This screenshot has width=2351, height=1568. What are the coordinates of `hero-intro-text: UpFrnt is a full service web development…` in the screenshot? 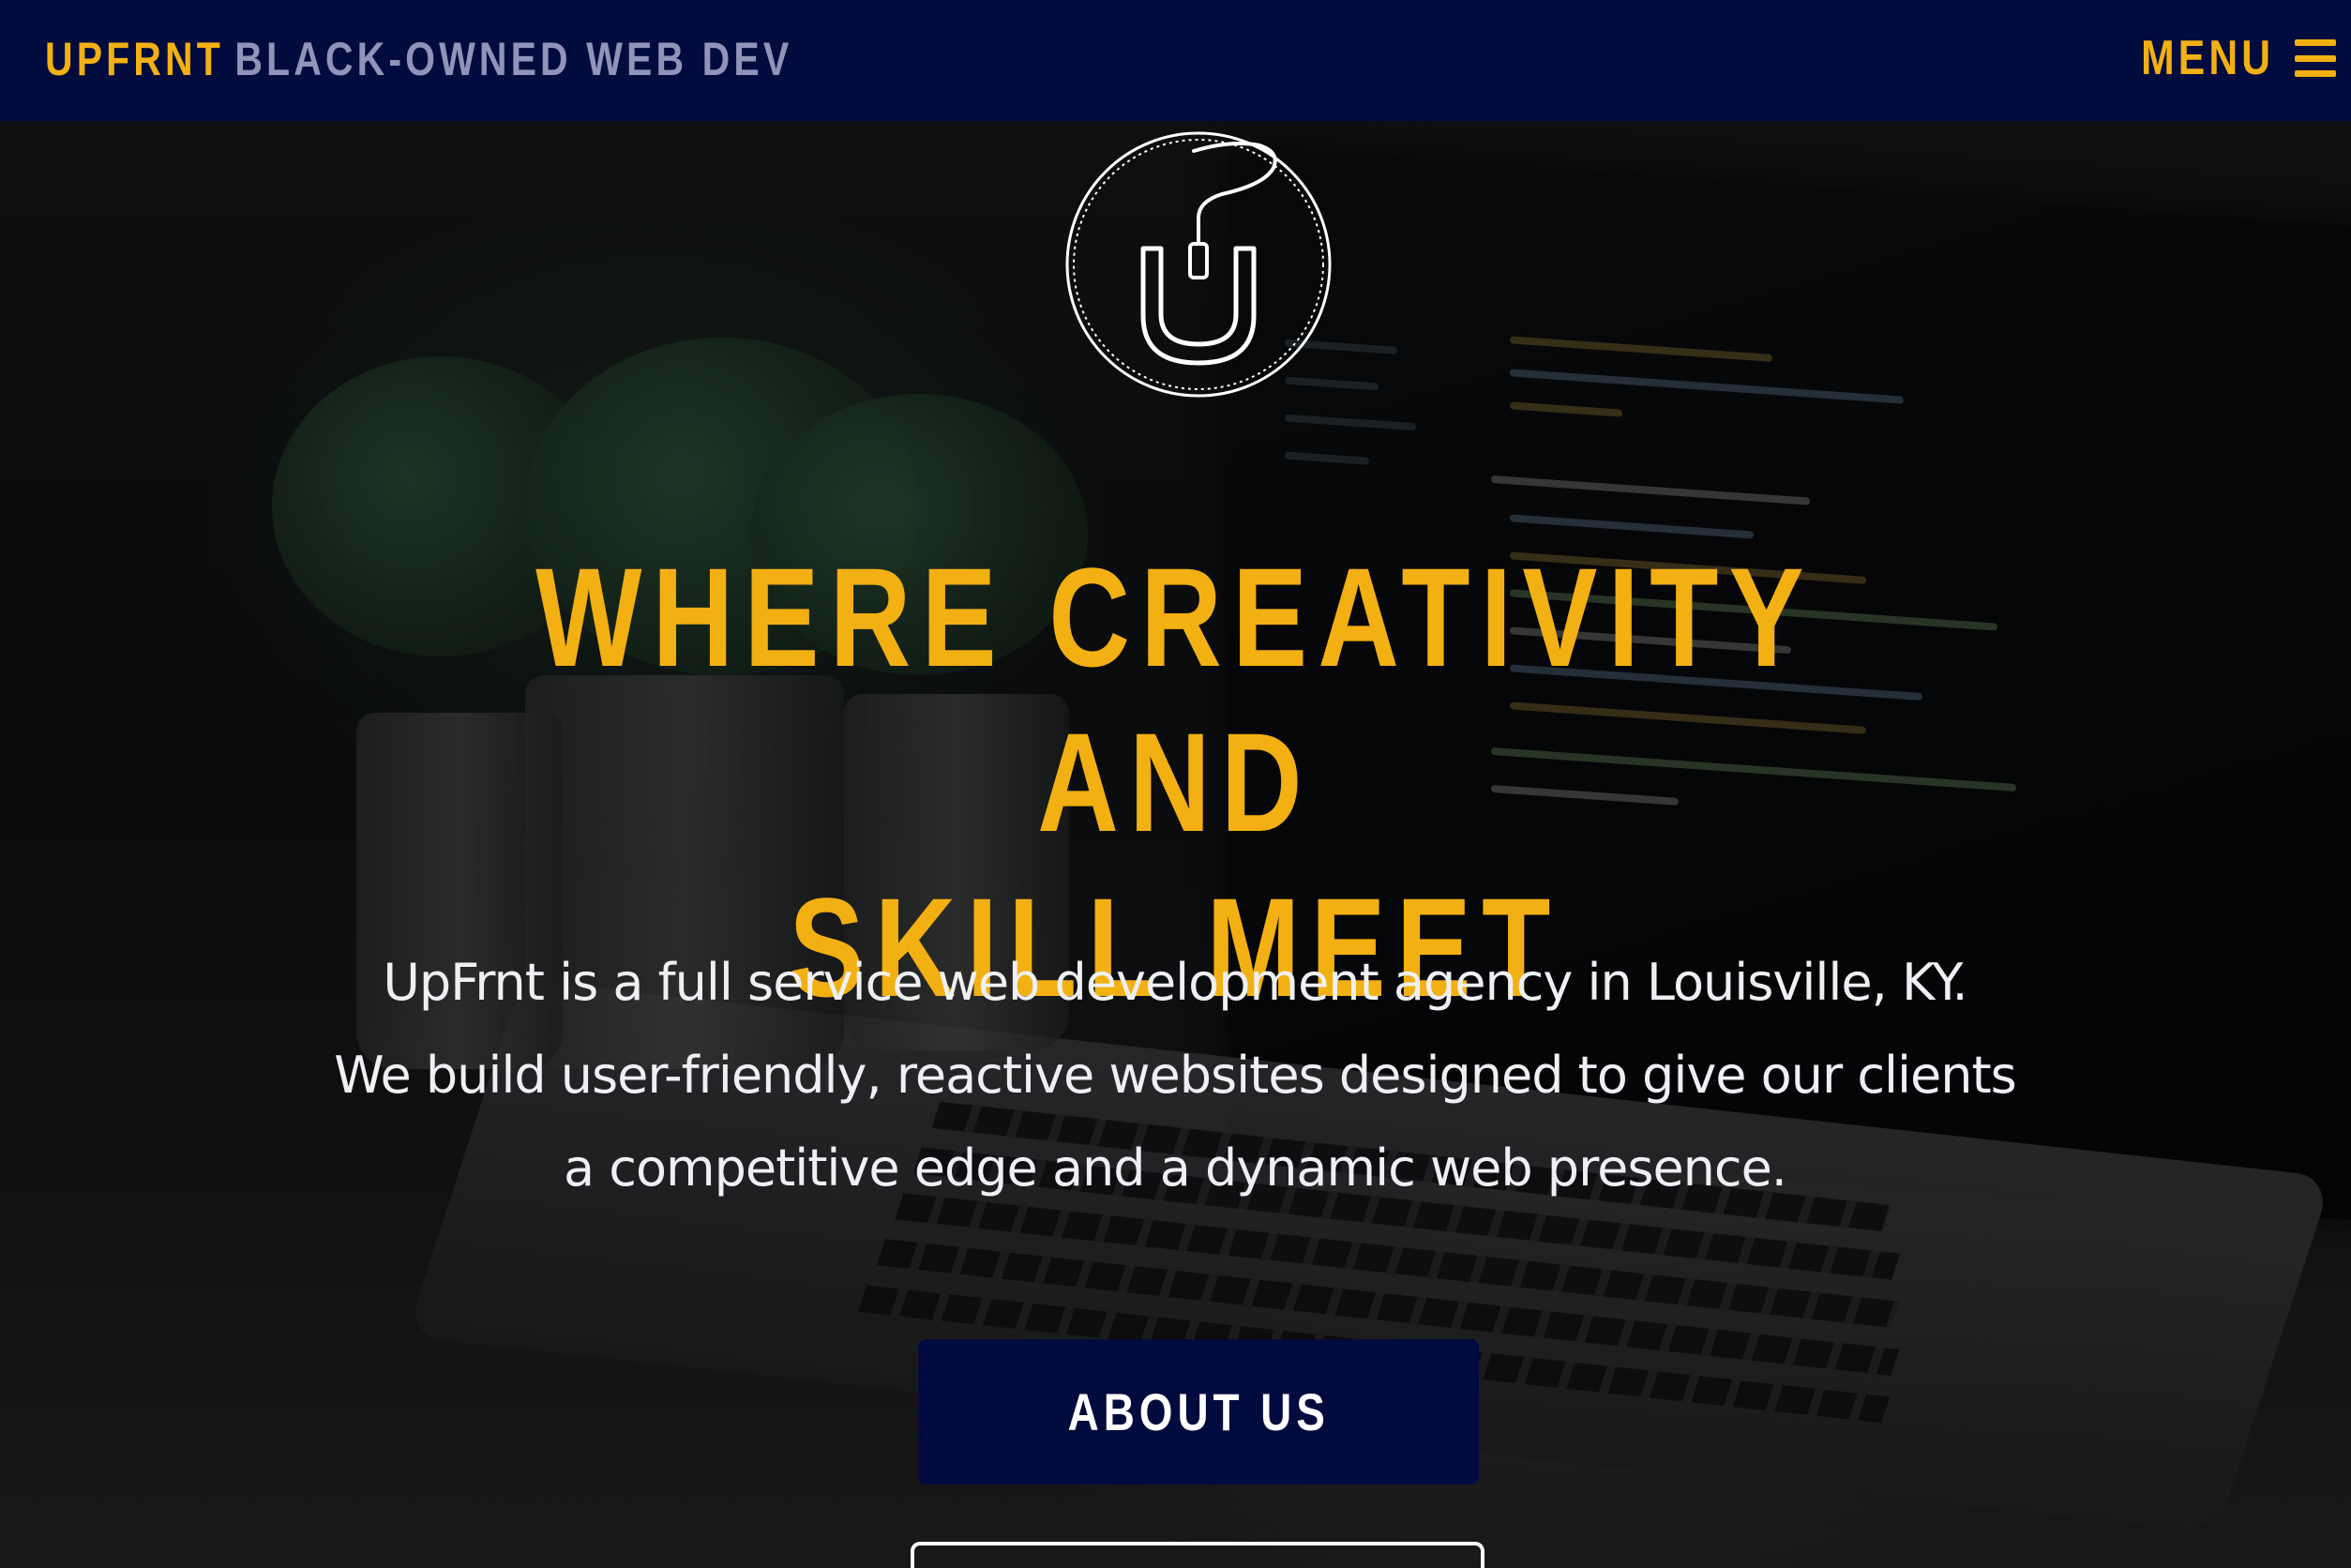 It's located at (1175, 1075).